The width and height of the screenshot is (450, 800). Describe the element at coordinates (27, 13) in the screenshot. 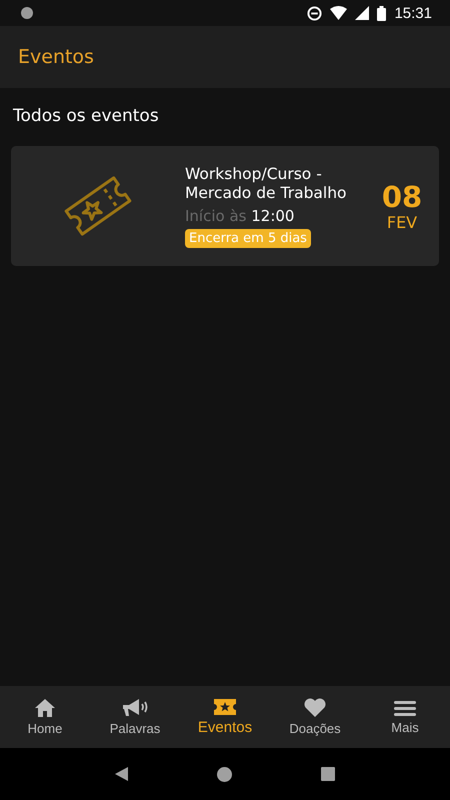

I see `notification-icon` at that location.